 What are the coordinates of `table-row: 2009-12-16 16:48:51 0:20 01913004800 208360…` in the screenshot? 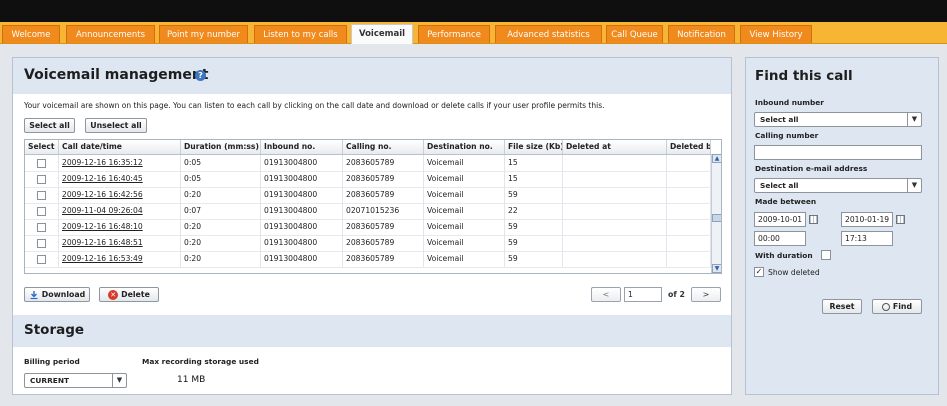 It's located at (368, 243).